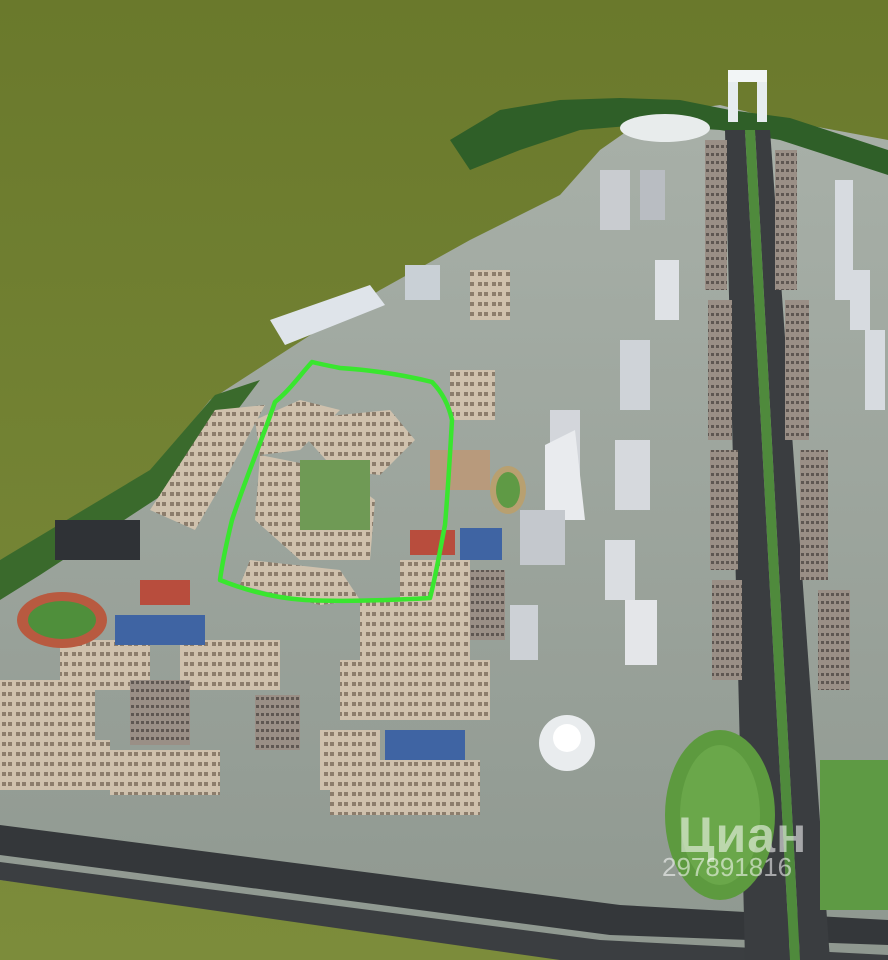 Image resolution: width=888 pixels, height=960 pixels. Describe the element at coordinates (567, 738) in the screenshot. I see `round-pavilion-top` at that location.